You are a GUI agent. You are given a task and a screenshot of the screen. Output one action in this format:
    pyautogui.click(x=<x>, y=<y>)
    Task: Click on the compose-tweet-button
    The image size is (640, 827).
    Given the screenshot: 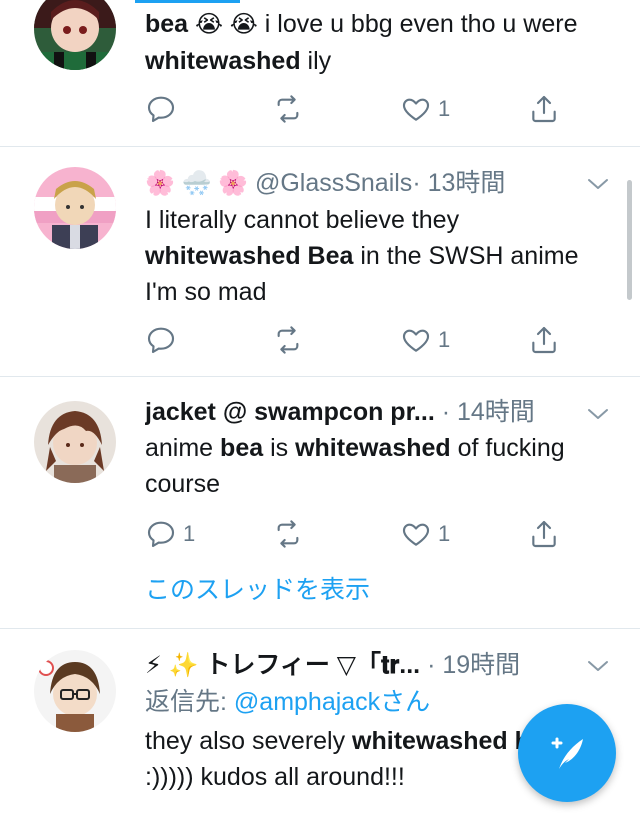 What is the action you would take?
    pyautogui.click(x=567, y=753)
    